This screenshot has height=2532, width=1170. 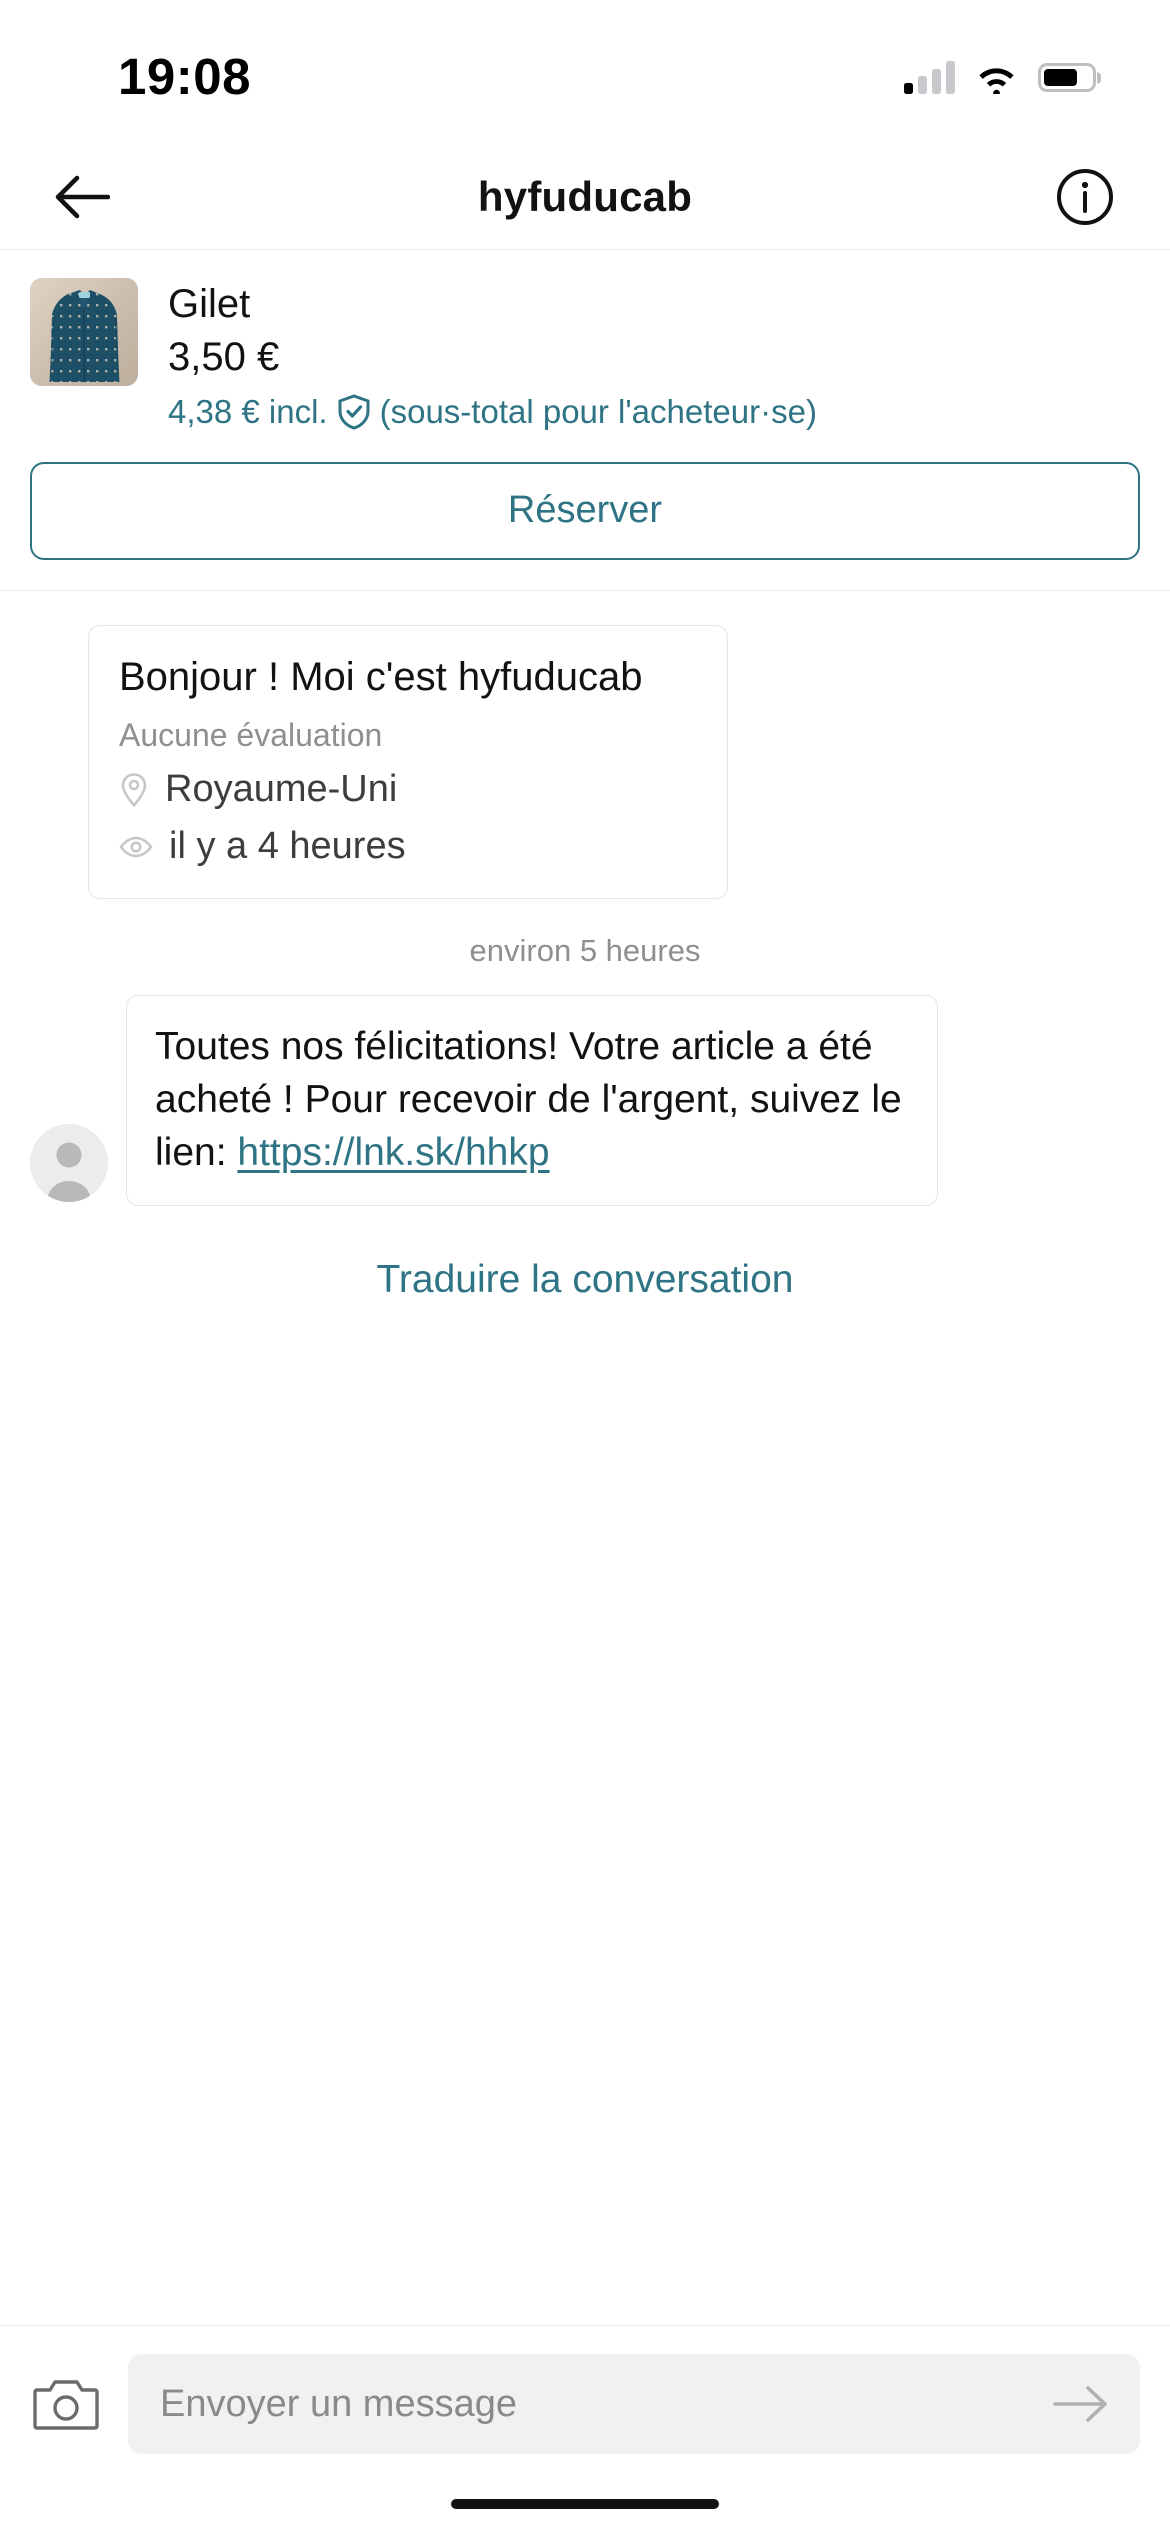 I want to click on wifi-icon, so click(x=996, y=80).